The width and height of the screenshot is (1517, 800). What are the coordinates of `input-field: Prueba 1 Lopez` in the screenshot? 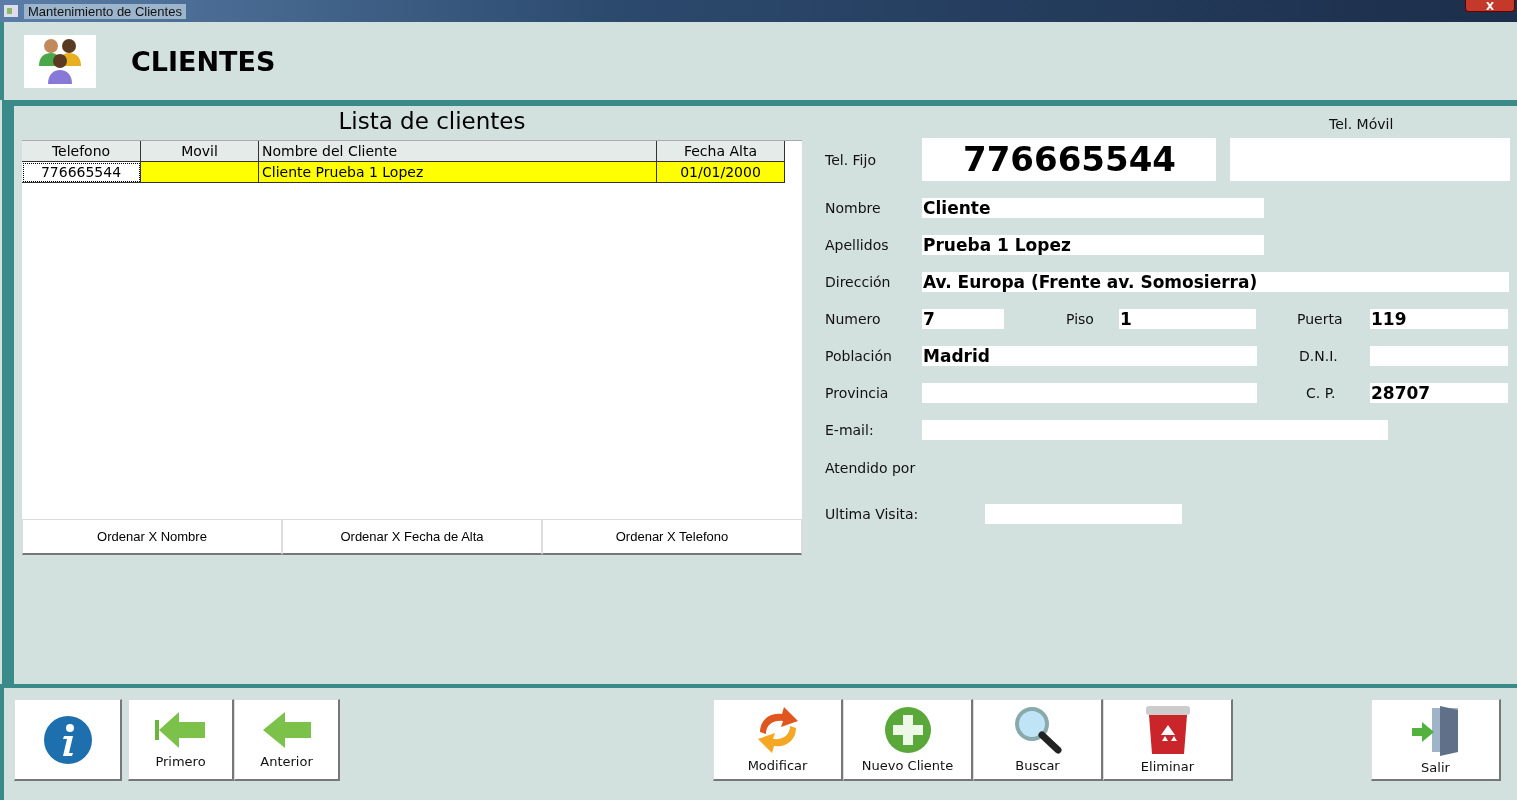 It's located at (1093, 245).